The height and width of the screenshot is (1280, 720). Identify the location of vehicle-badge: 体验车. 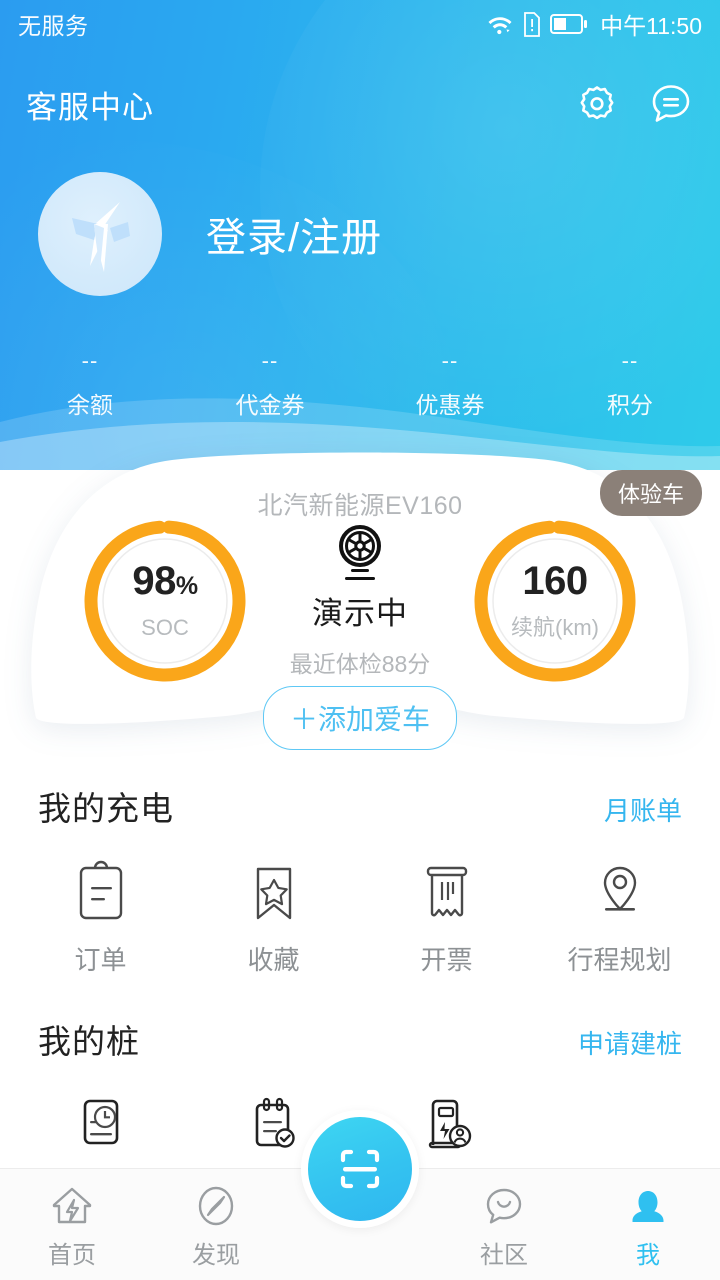
(650, 493).